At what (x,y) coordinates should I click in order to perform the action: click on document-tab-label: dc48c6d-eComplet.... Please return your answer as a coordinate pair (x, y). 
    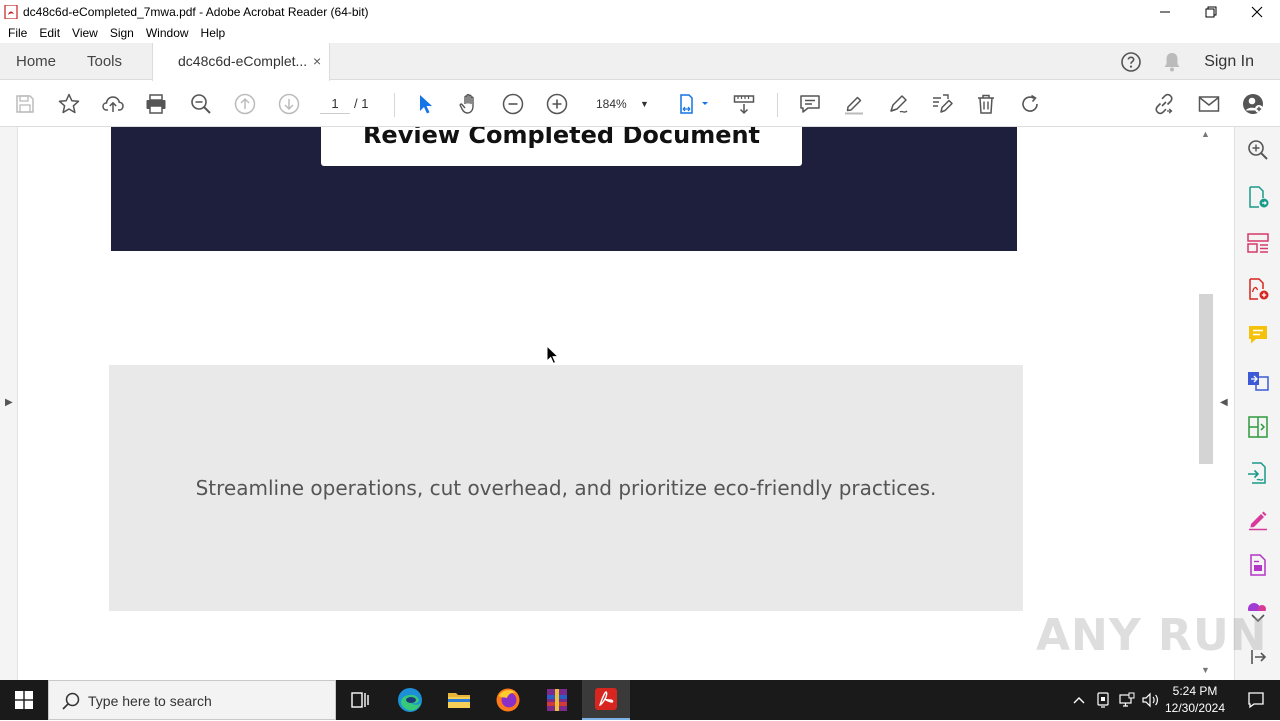
    Looking at the image, I should click on (243, 61).